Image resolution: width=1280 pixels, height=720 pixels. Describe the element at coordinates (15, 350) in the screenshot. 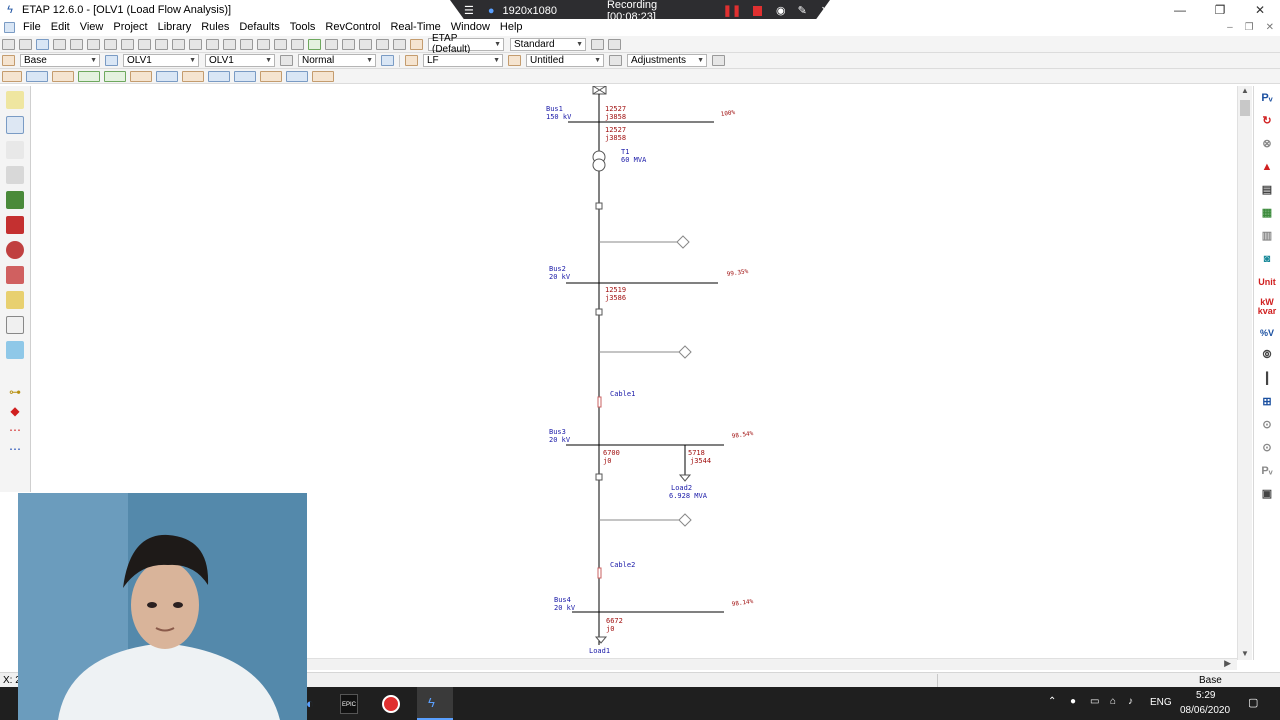

I see `recycle-bin-icon` at that location.